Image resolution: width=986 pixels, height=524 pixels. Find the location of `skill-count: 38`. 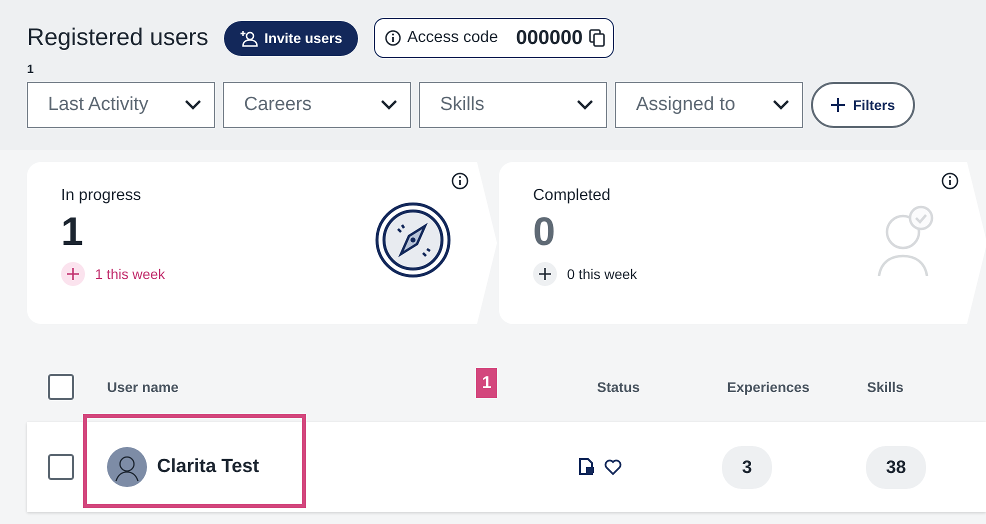

skill-count: 38 is located at coordinates (896, 467).